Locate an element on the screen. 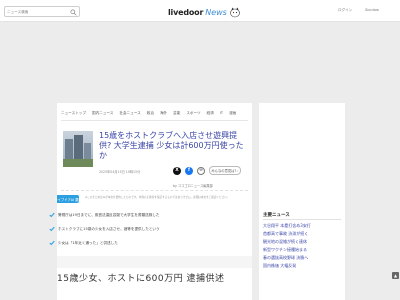 This screenshot has width=400, height=300. mascot-icon is located at coordinates (235, 12).